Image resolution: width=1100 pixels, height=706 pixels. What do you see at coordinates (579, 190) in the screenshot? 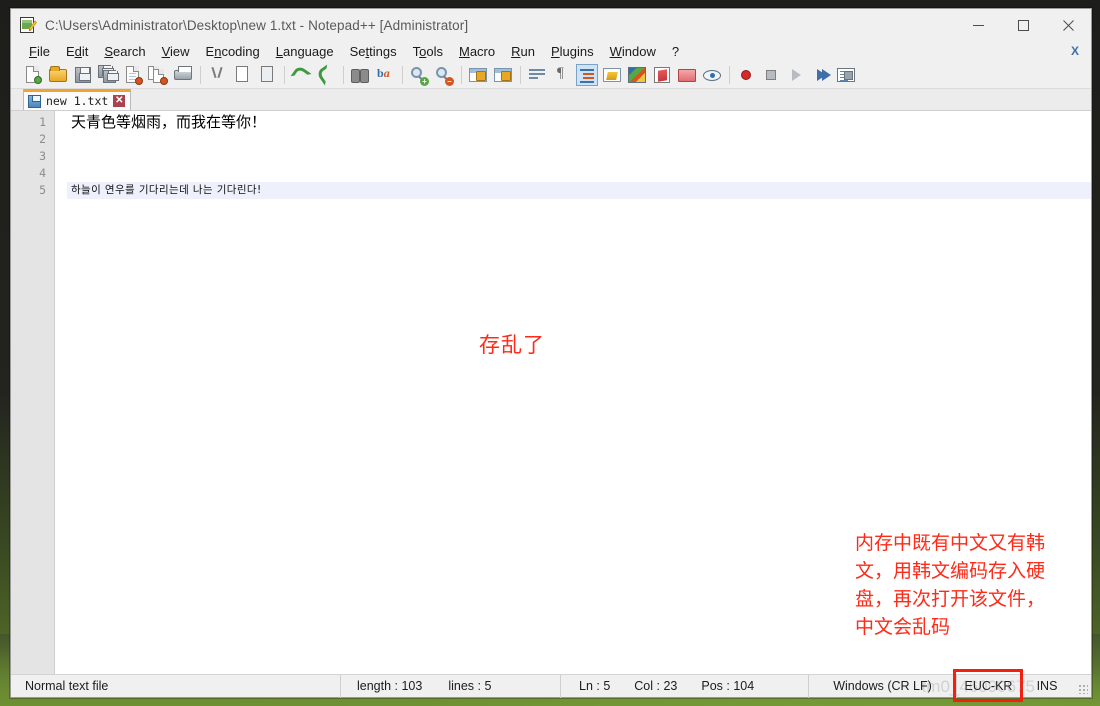
I see `editor-line-5-current: 하늘이 연우를 기다리는데 나는 기다린다!` at bounding box center [579, 190].